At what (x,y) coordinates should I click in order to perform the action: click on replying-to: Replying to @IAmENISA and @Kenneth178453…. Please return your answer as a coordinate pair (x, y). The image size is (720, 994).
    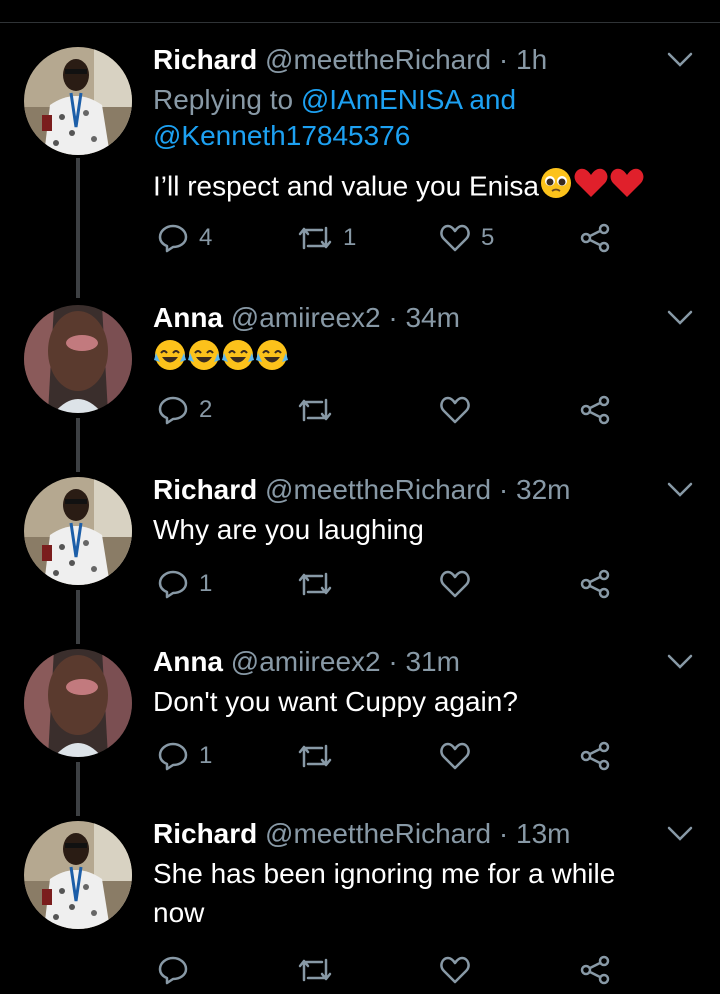
    Looking at the image, I should click on (368, 118).